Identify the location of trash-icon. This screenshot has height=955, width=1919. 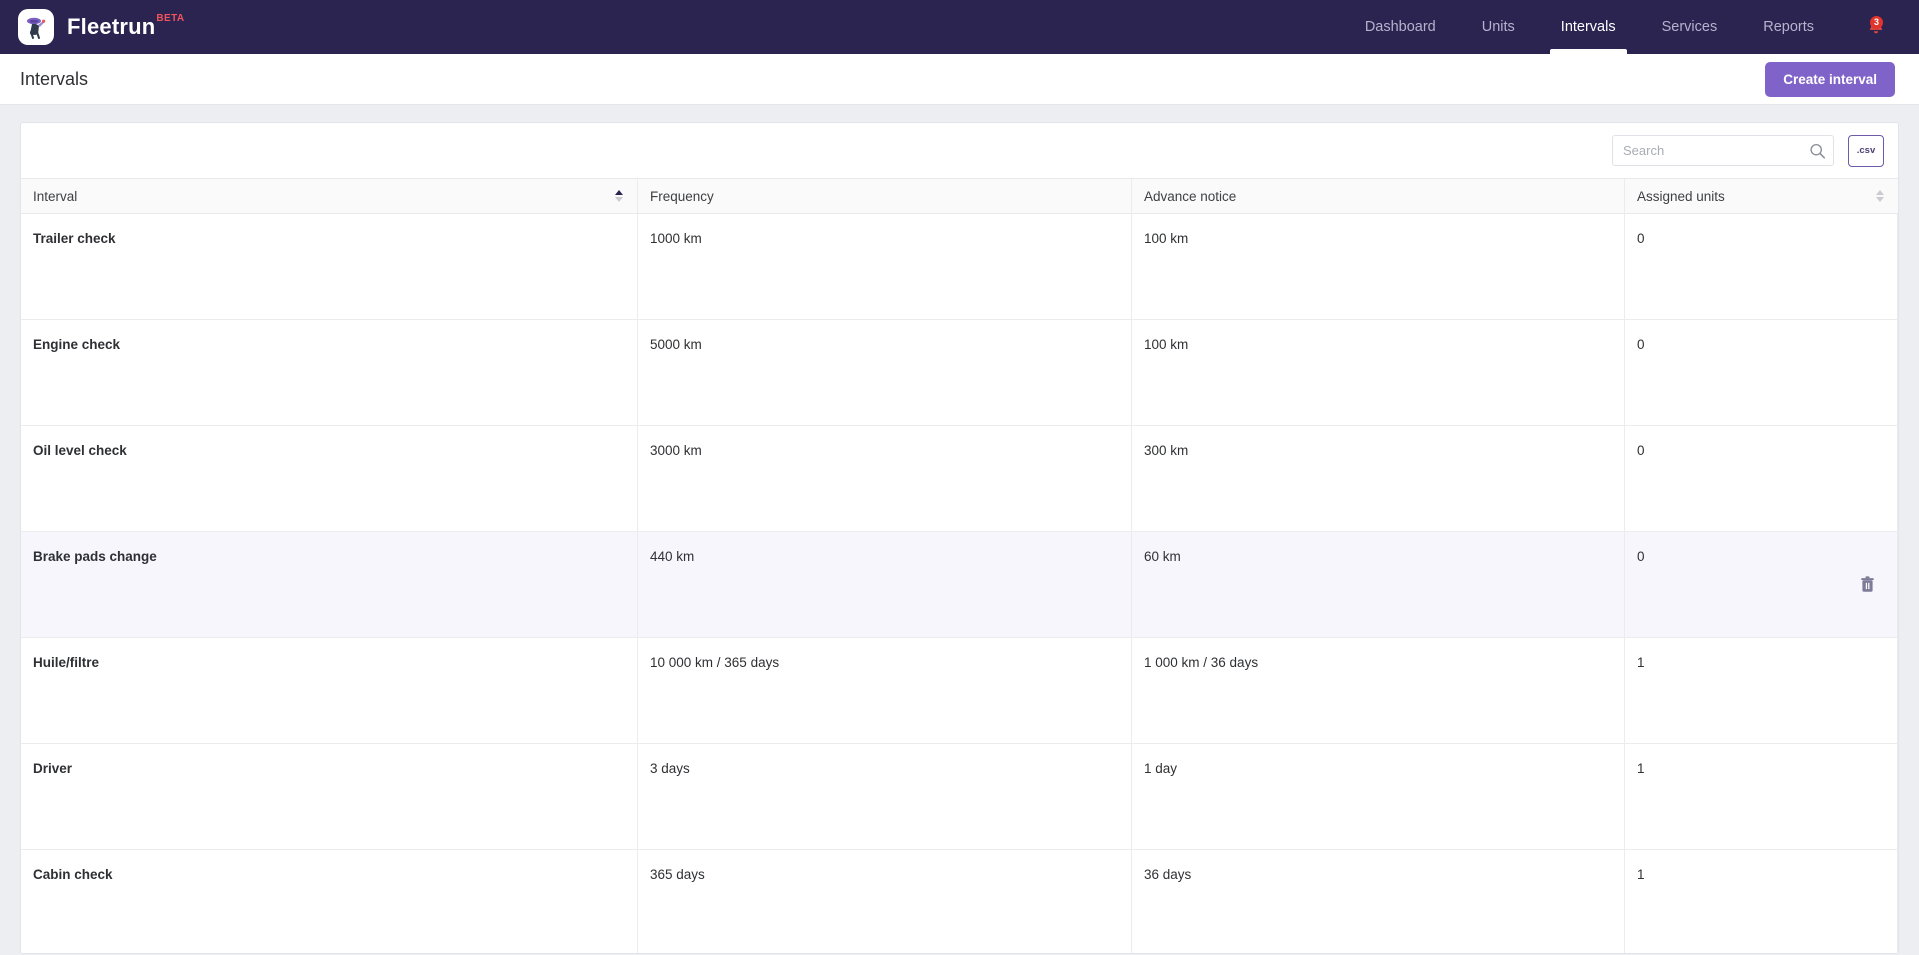
(1867, 584).